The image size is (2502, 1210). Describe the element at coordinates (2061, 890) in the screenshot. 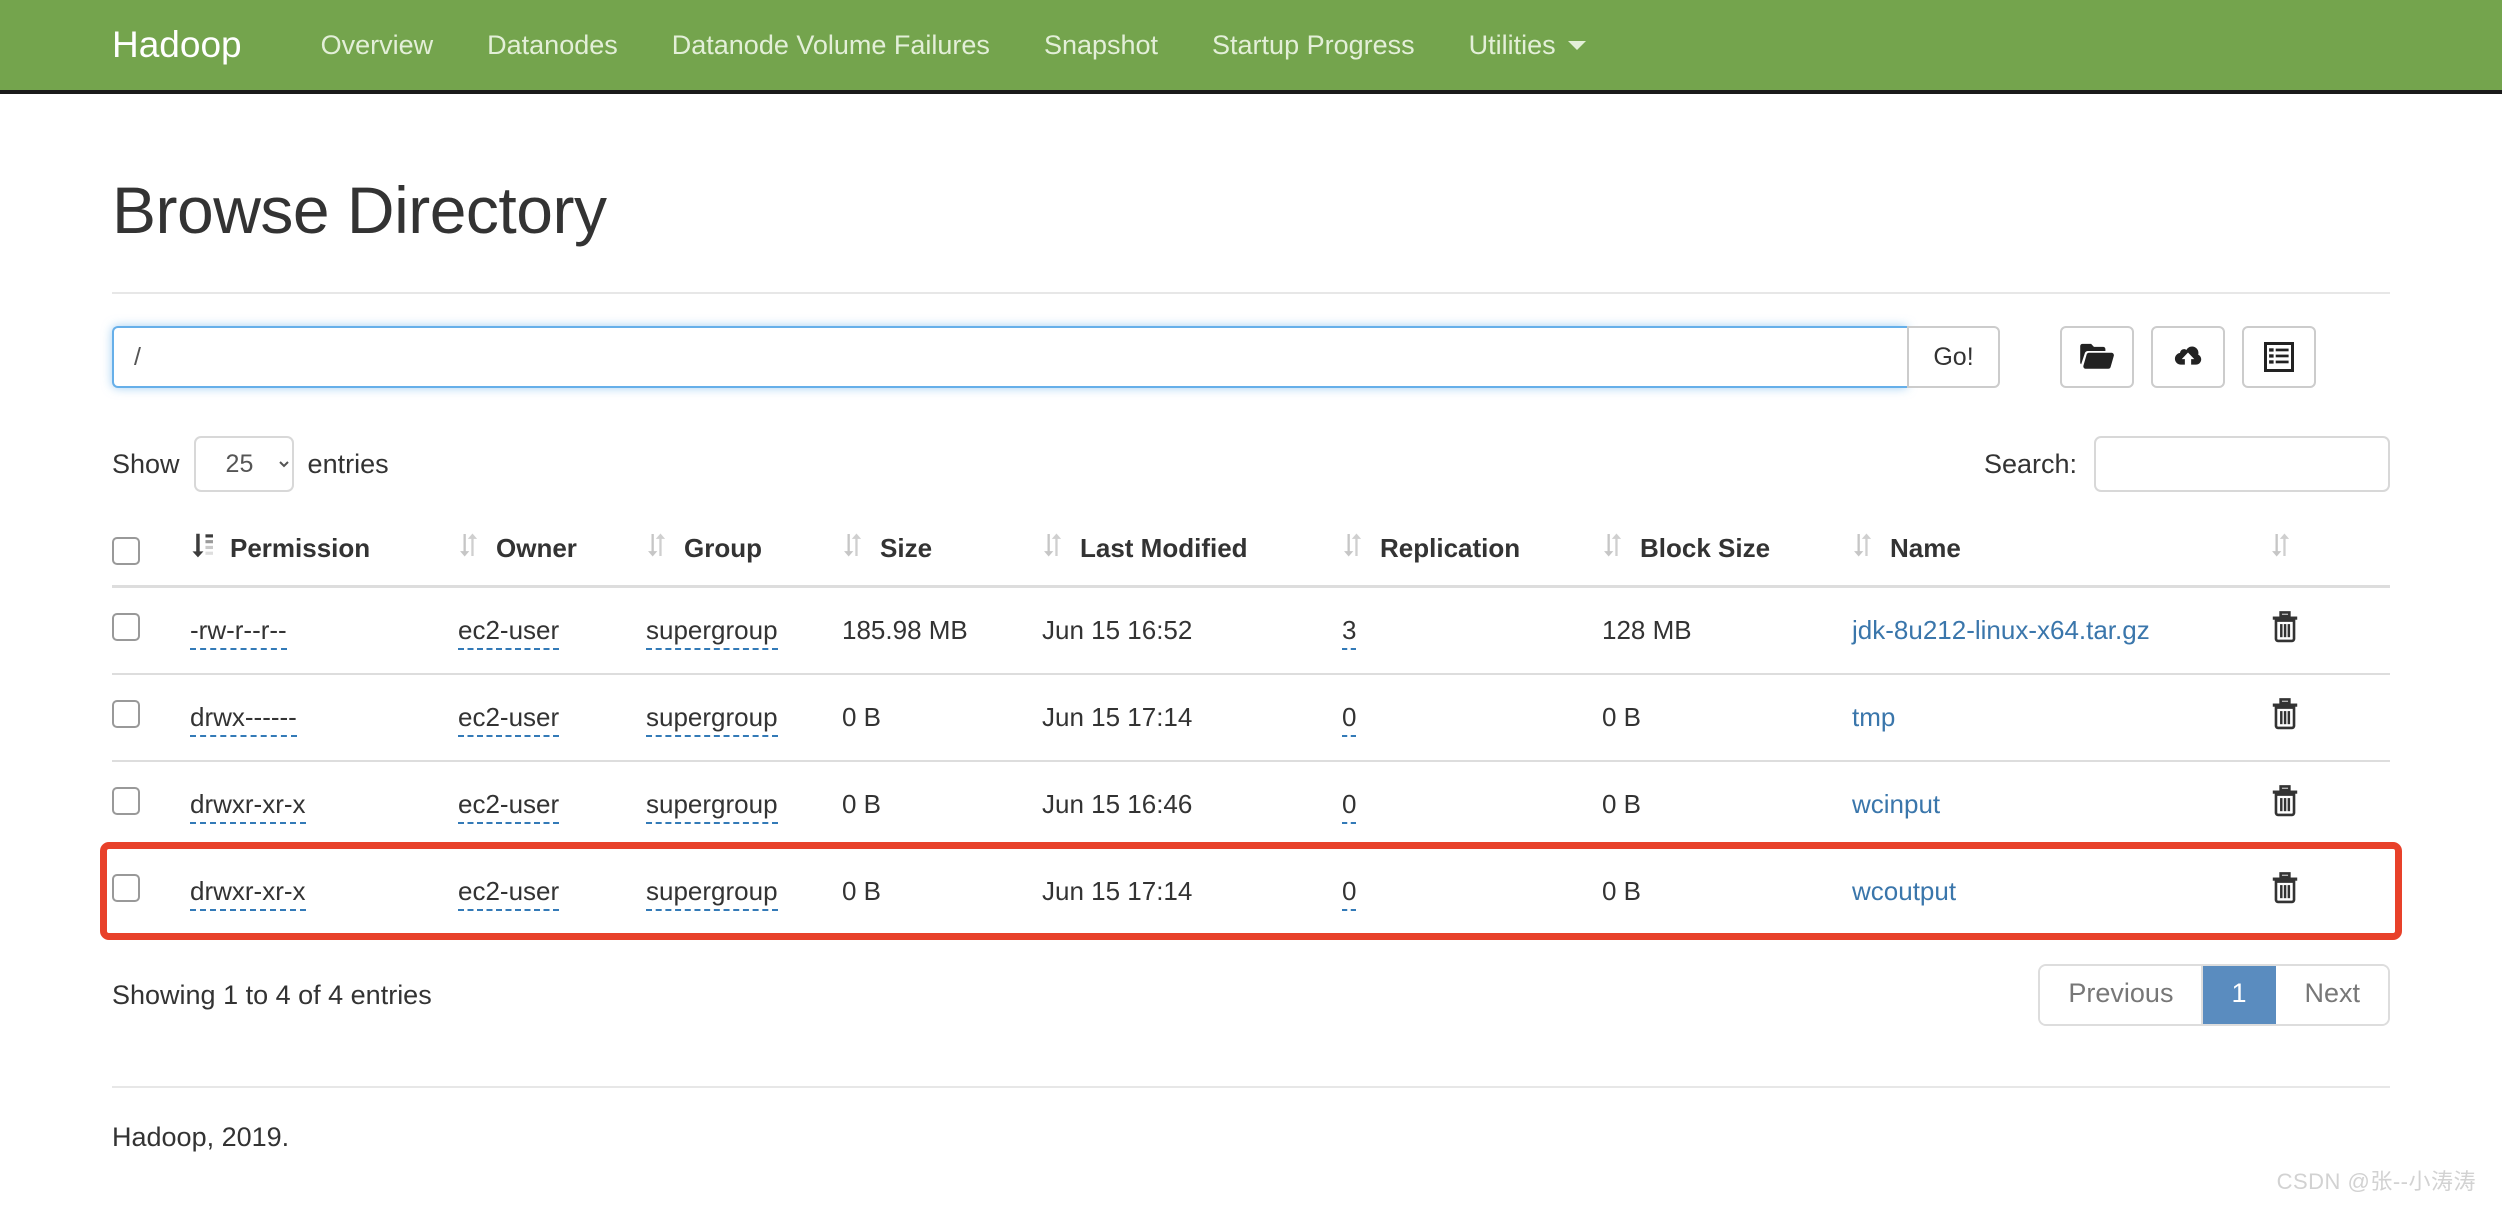

I see `cell-name: wcoutput` at that location.